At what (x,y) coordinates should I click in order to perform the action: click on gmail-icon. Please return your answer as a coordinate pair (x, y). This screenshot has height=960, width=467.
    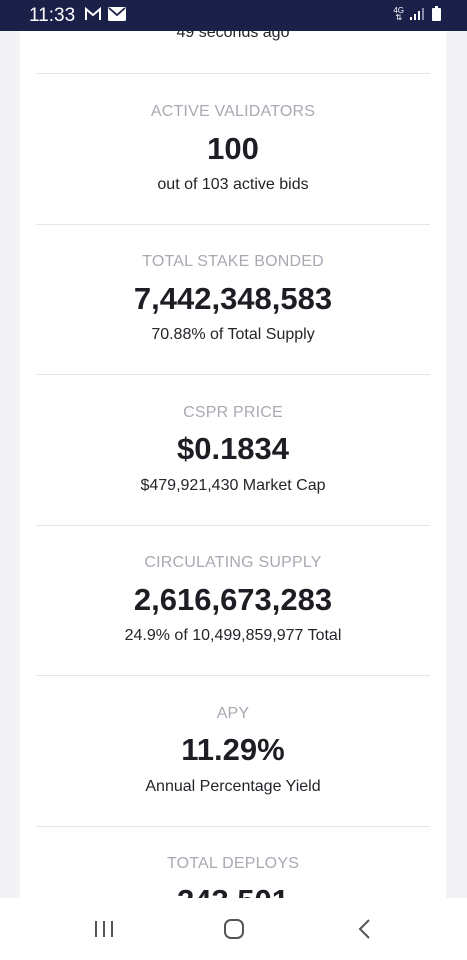
    Looking at the image, I should click on (93, 13).